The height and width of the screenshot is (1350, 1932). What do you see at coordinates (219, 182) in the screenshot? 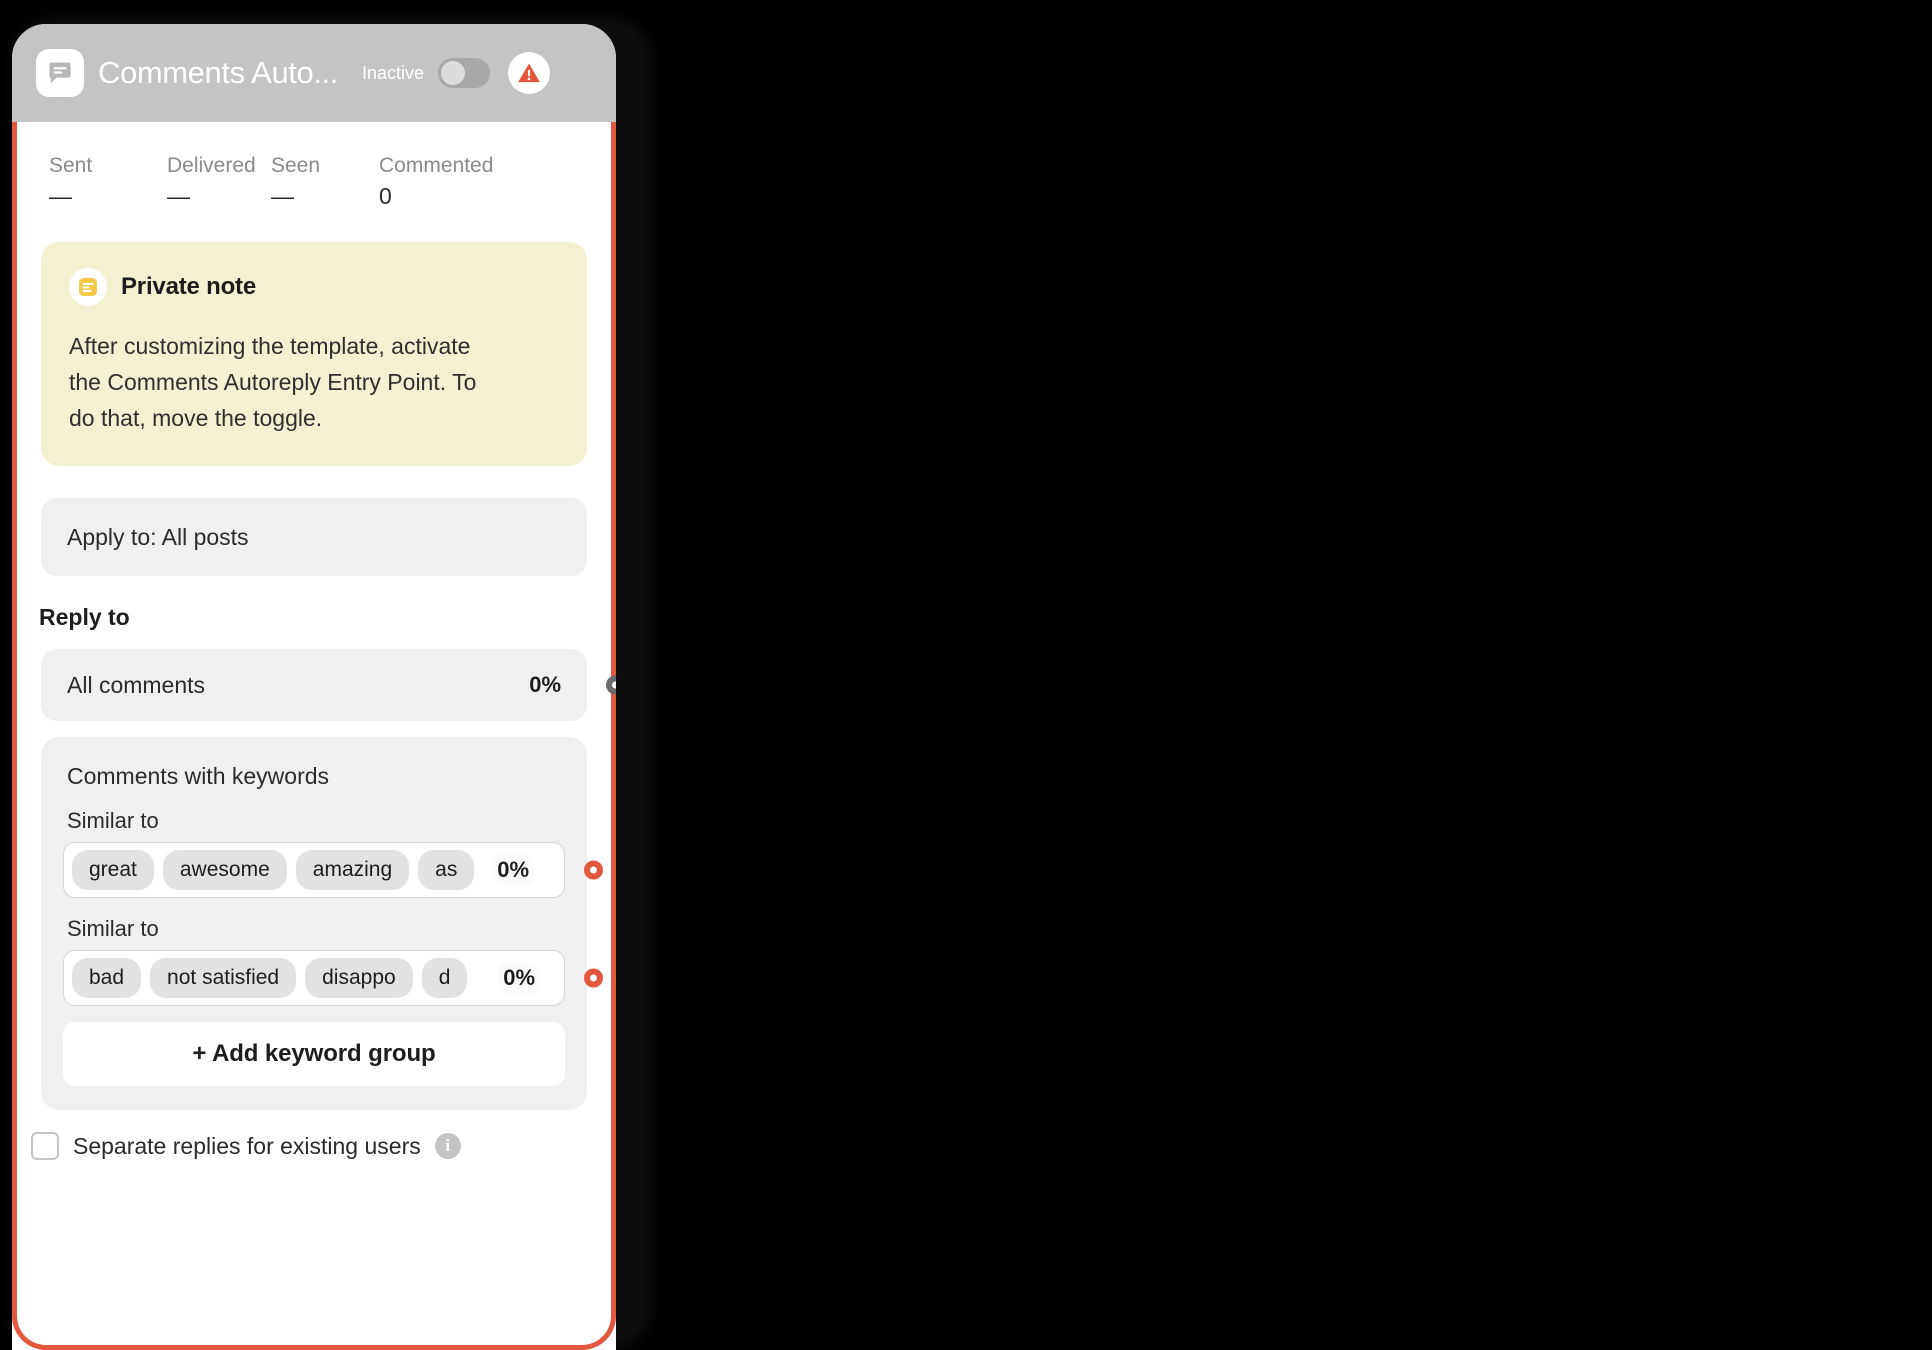
I see `stat-delivered: Delivered —` at bounding box center [219, 182].